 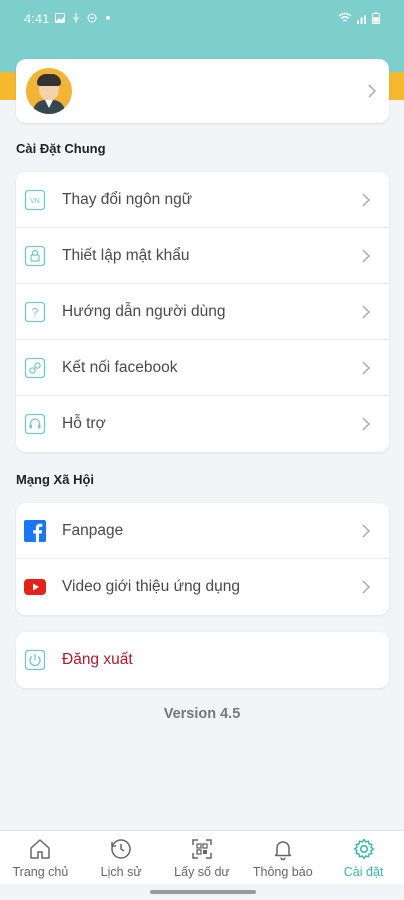 What do you see at coordinates (76, 18) in the screenshot?
I see `usb-notification-icon` at bounding box center [76, 18].